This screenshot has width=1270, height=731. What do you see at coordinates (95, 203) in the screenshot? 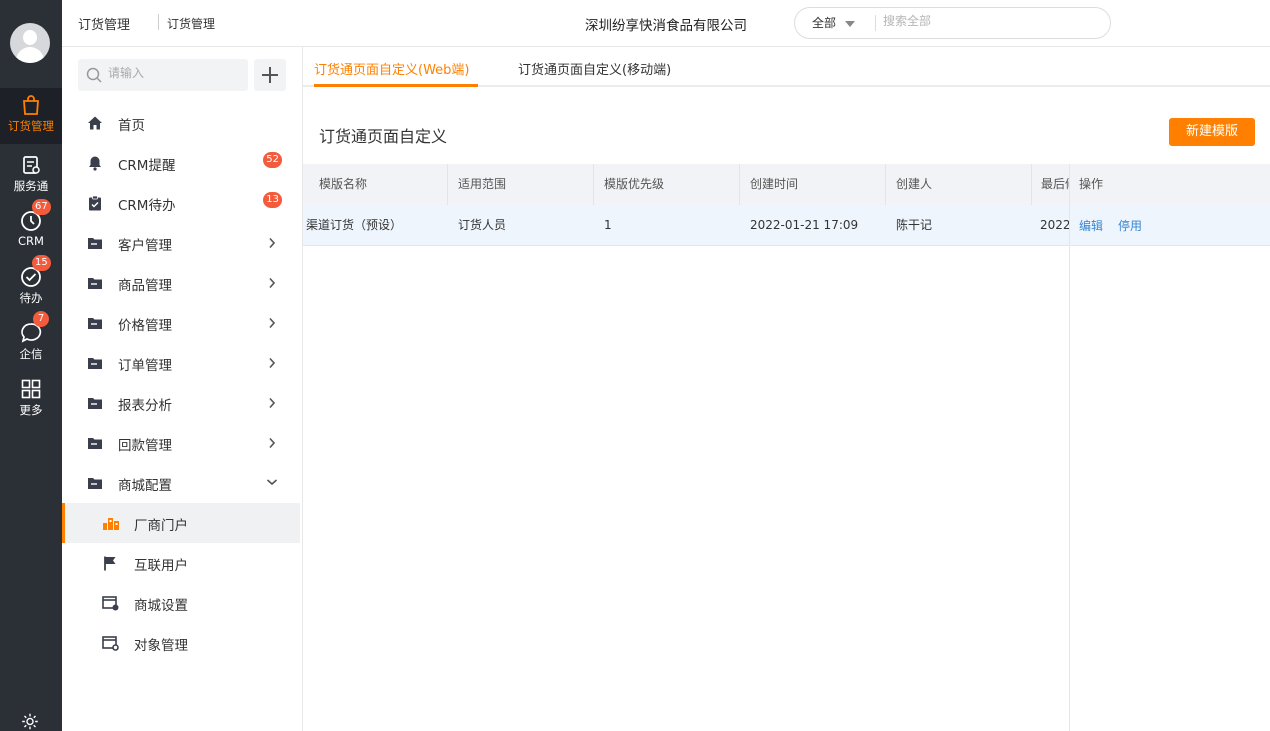
I see `clipboard-check-icon` at bounding box center [95, 203].